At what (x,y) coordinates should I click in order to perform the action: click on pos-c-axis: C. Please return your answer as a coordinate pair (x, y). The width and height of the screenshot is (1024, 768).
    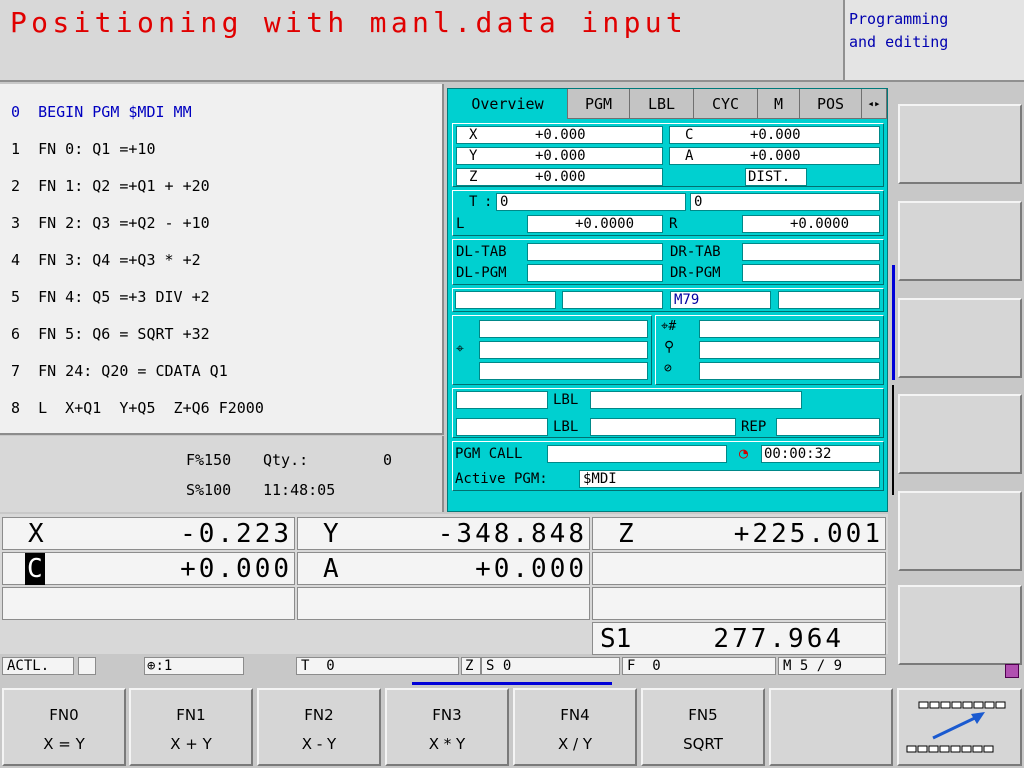
    Looking at the image, I should click on (35, 569).